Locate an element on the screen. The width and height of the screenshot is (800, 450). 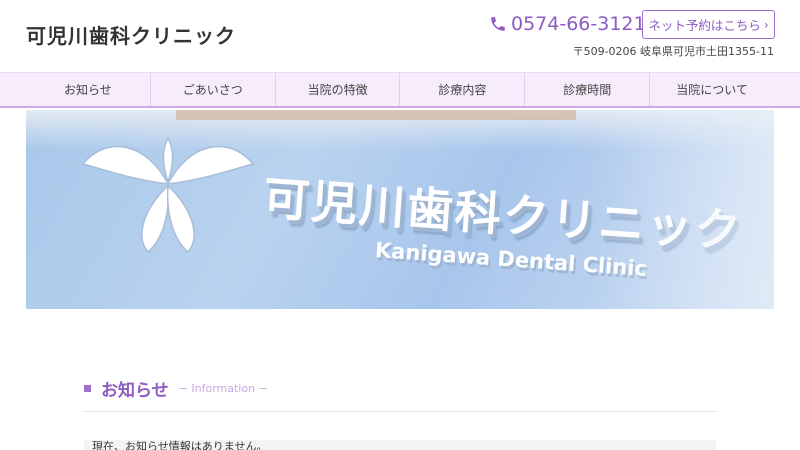
global-nav: お知らせ ごあいさつ 当院の特徴 診療内容 診療時間 当院について is located at coordinates (400, 90).